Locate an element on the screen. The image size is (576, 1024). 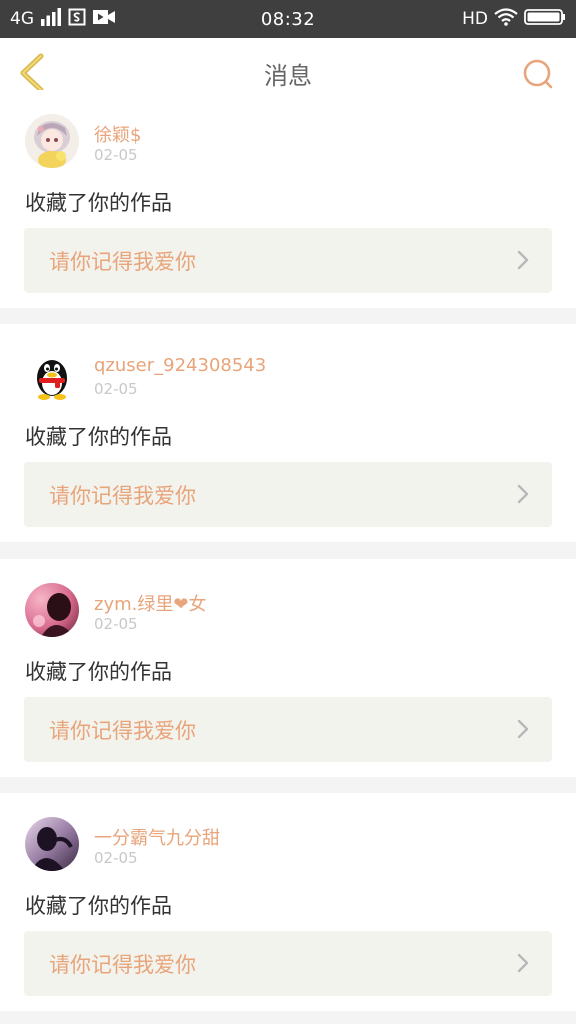
pink-photo-avatar is located at coordinates (52, 610).